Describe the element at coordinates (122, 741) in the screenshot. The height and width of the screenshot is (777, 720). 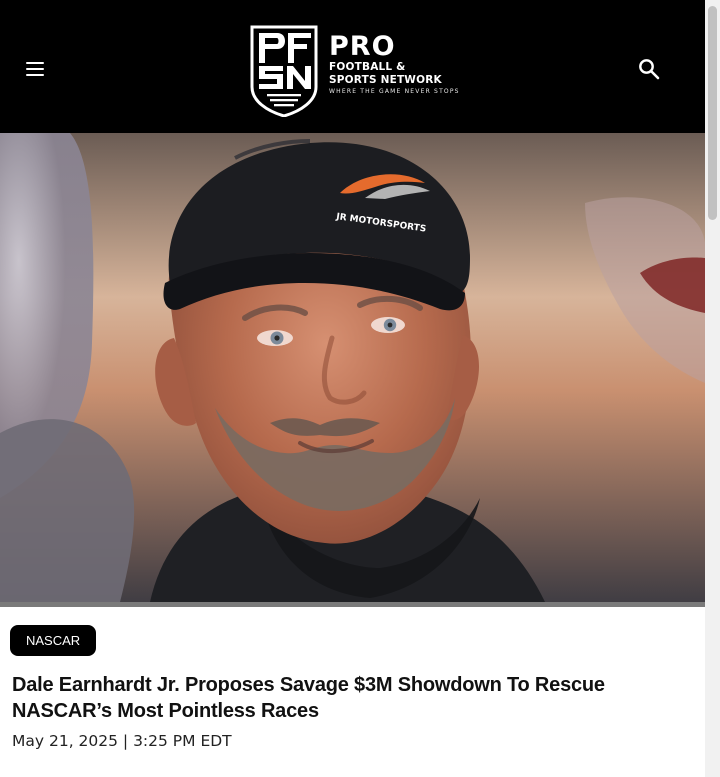
I see `article-date: May 21, 2025 | 3:25 PM EDT` at that location.